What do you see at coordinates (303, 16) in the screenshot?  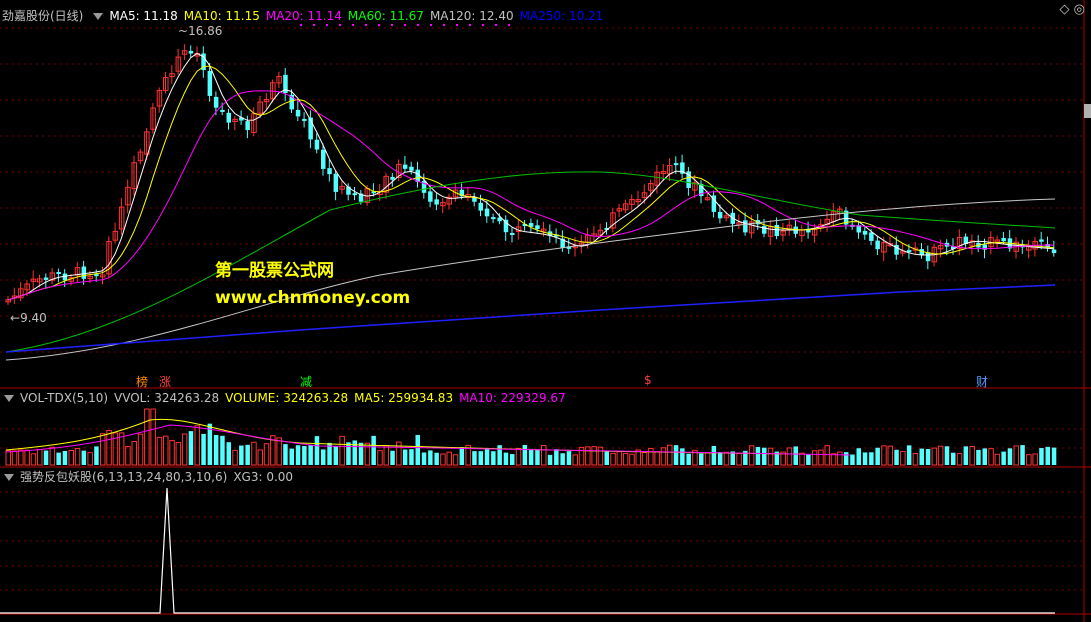 I see `ma-legend-item: MA20: 11.14` at bounding box center [303, 16].